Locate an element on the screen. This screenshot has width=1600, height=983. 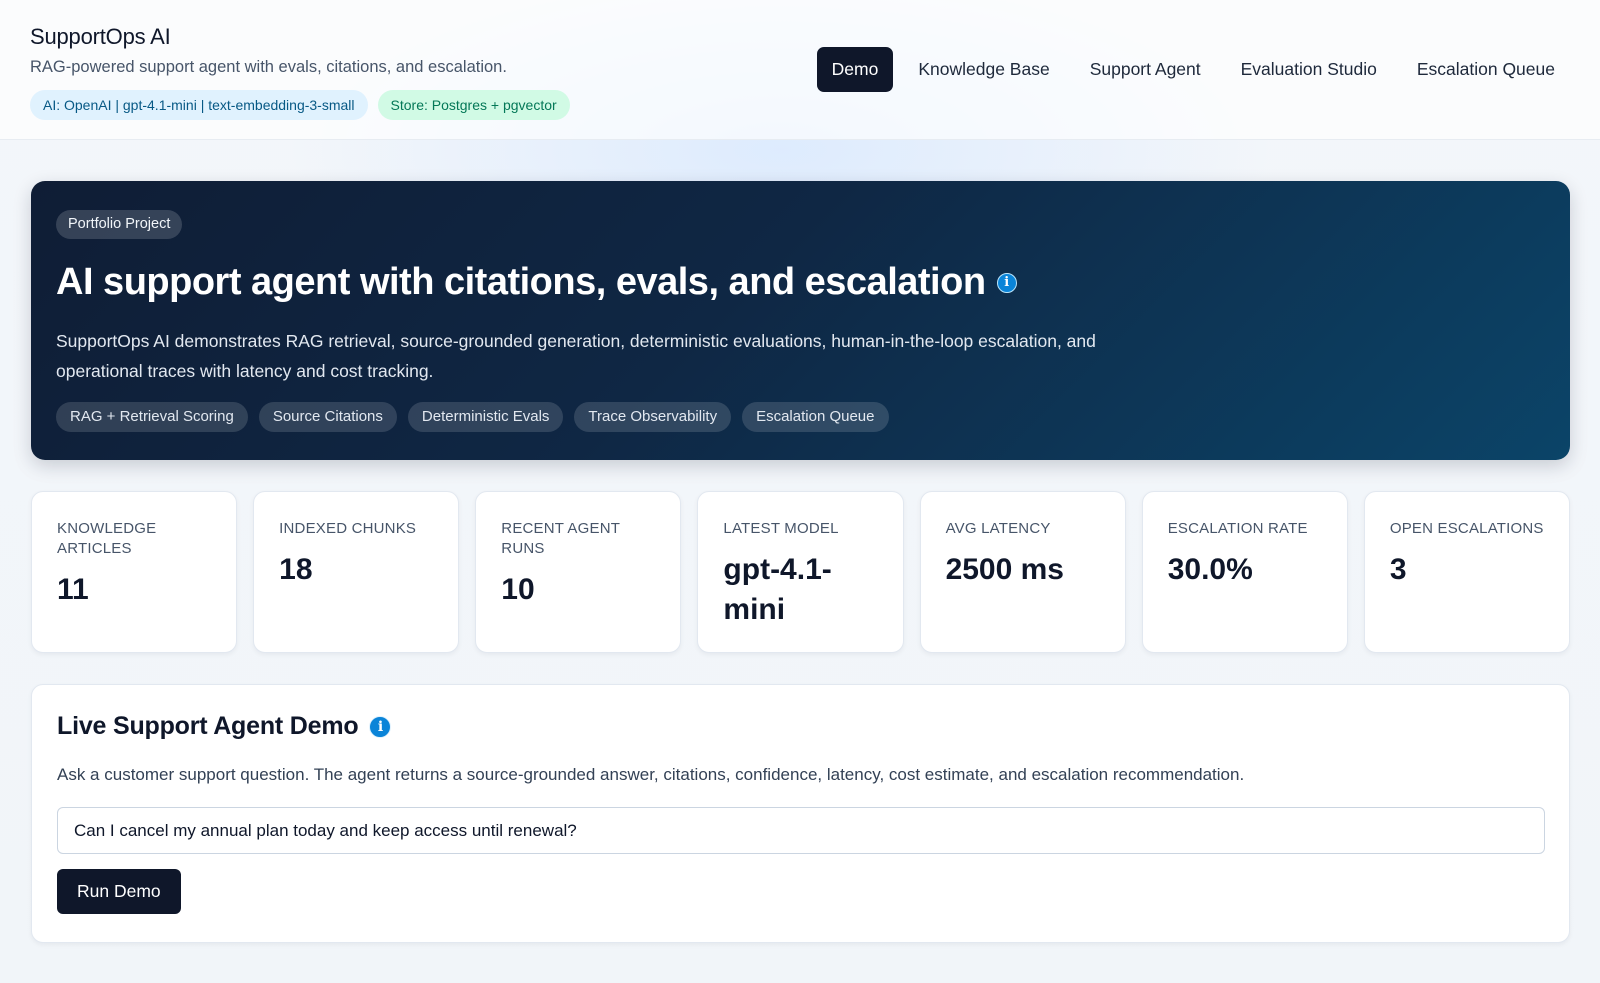
nav-knowledge-base: Knowledge Base is located at coordinates (983, 69).